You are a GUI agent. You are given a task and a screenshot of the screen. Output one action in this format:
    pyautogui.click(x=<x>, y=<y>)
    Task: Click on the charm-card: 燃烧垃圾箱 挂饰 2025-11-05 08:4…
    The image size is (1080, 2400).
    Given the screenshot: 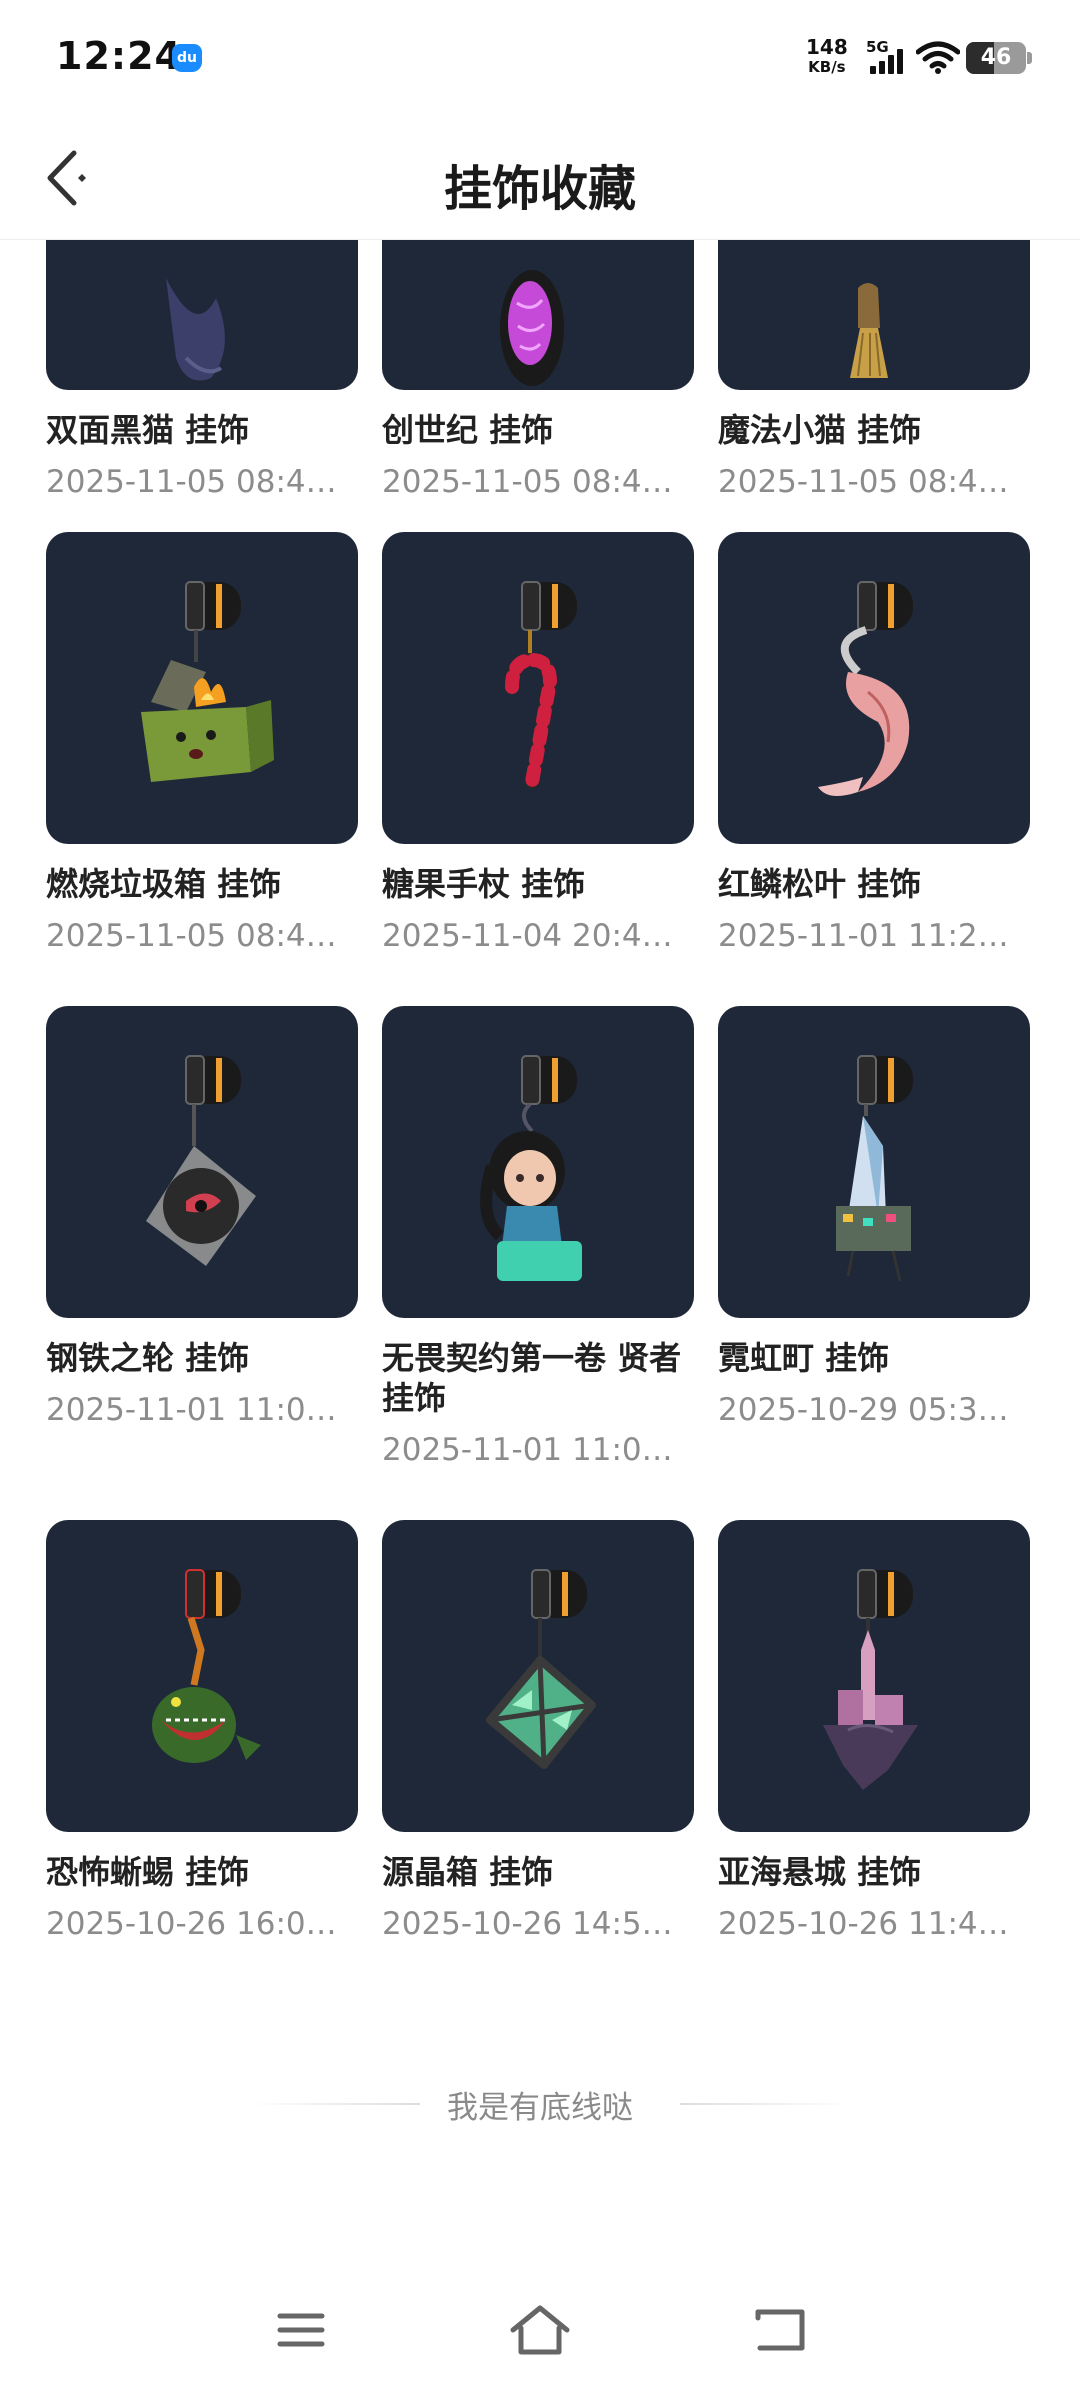 What is the action you would take?
    pyautogui.click(x=202, y=744)
    